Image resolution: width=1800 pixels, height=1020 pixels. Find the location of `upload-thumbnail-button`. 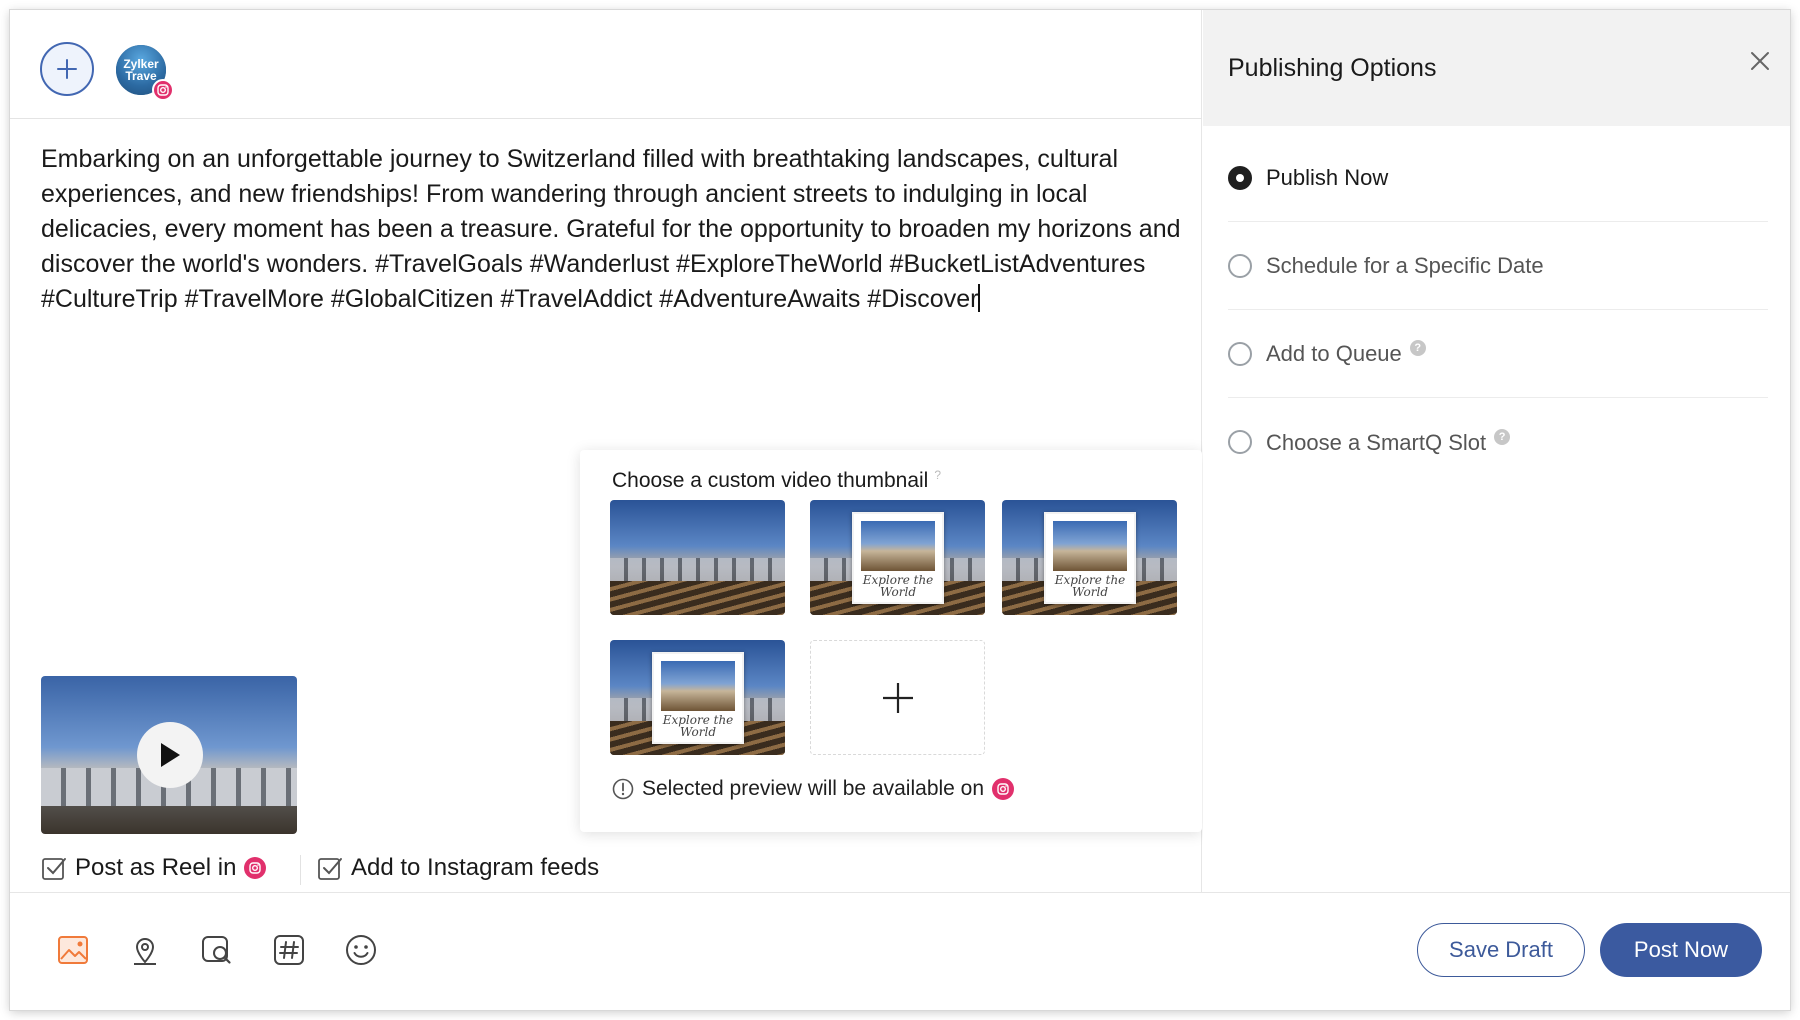

upload-thumbnail-button is located at coordinates (897, 697).